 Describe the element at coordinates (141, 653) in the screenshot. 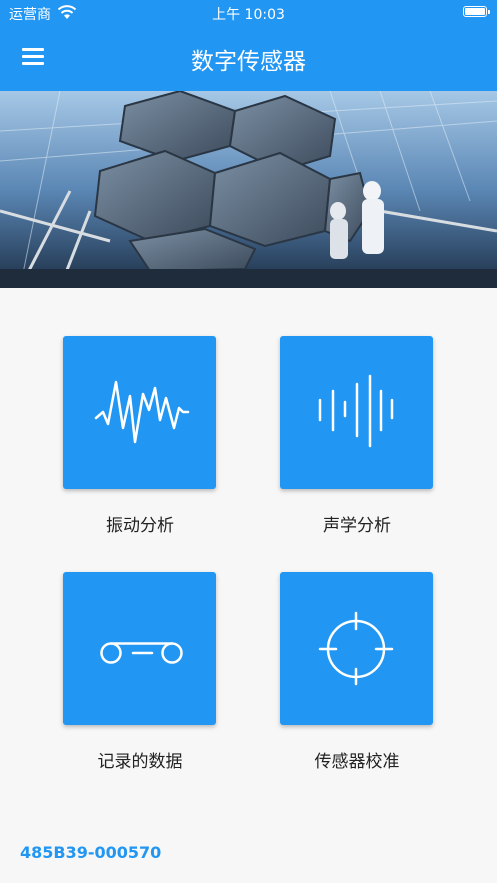

I see `tape-recording-icon` at that location.